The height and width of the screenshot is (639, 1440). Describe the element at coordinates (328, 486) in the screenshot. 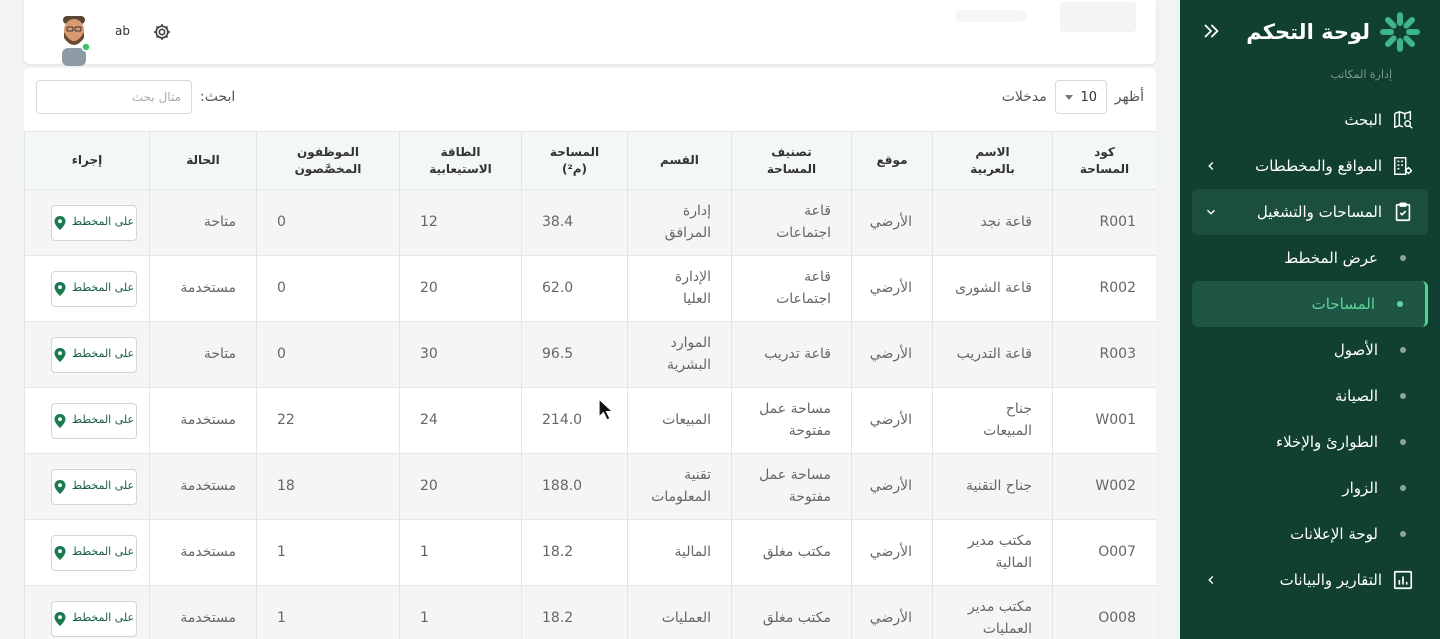

I see `cell-staff: 18` at that location.